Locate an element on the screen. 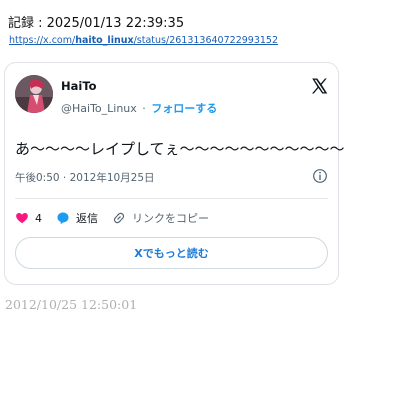 Image resolution: width=402 pixels, height=402 pixels. handle-row: @HaiTo_Linux · フォローする is located at coordinates (139, 108).